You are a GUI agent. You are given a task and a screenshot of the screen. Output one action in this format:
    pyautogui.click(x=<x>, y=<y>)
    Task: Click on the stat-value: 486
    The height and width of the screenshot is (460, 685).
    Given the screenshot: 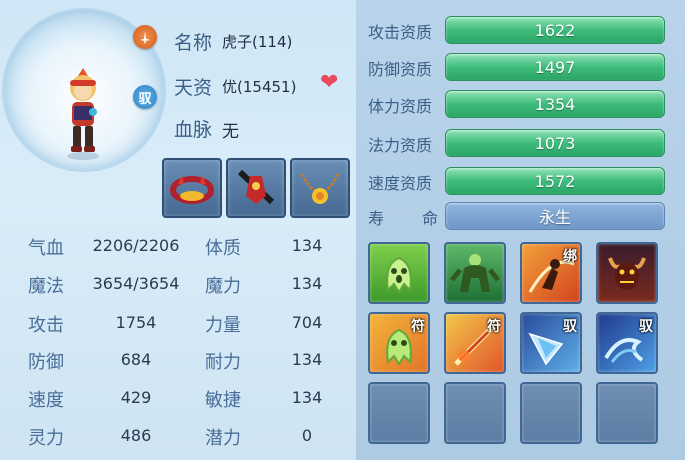 What is the action you would take?
    pyautogui.click(x=136, y=435)
    